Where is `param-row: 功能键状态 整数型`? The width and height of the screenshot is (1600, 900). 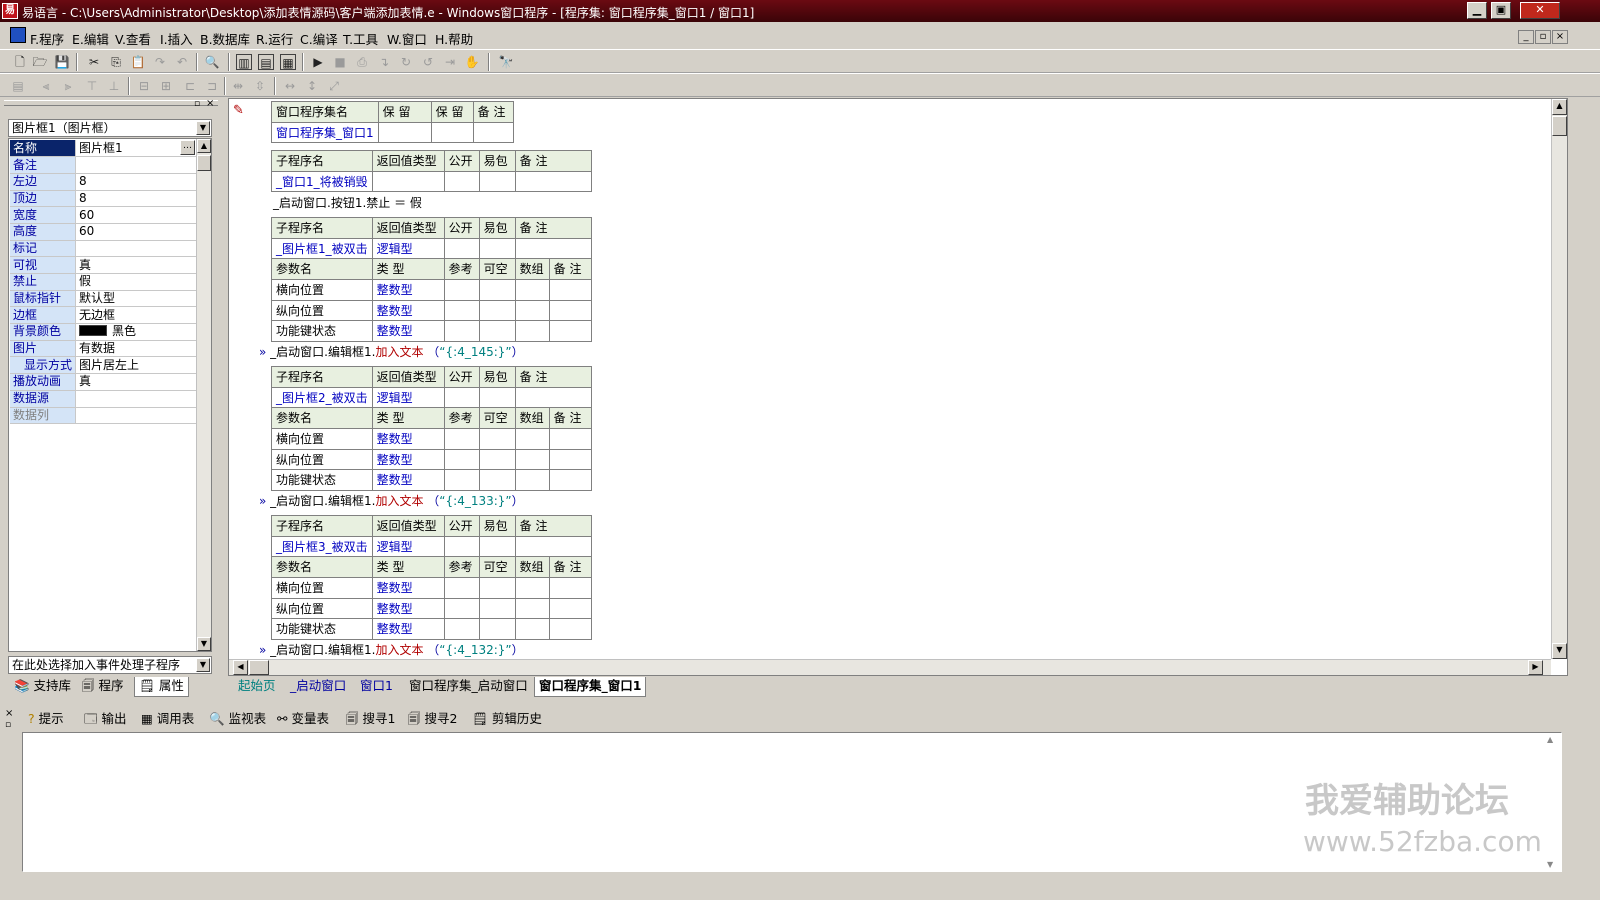
param-row: 功能键状态 整数型 is located at coordinates (431, 331).